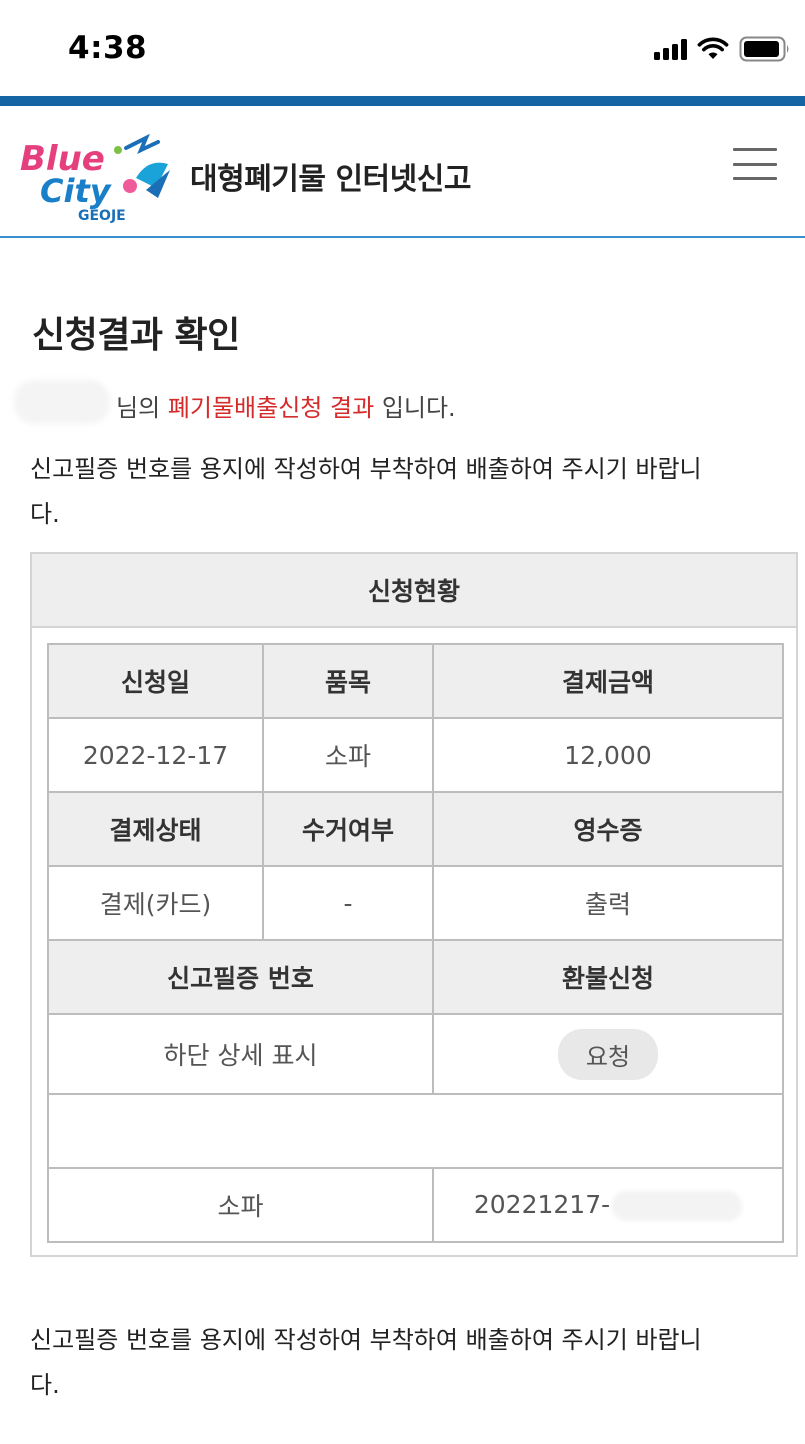  Describe the element at coordinates (330, 179) in the screenshot. I see `site-title: 대형폐기물 인터넷신고` at that location.